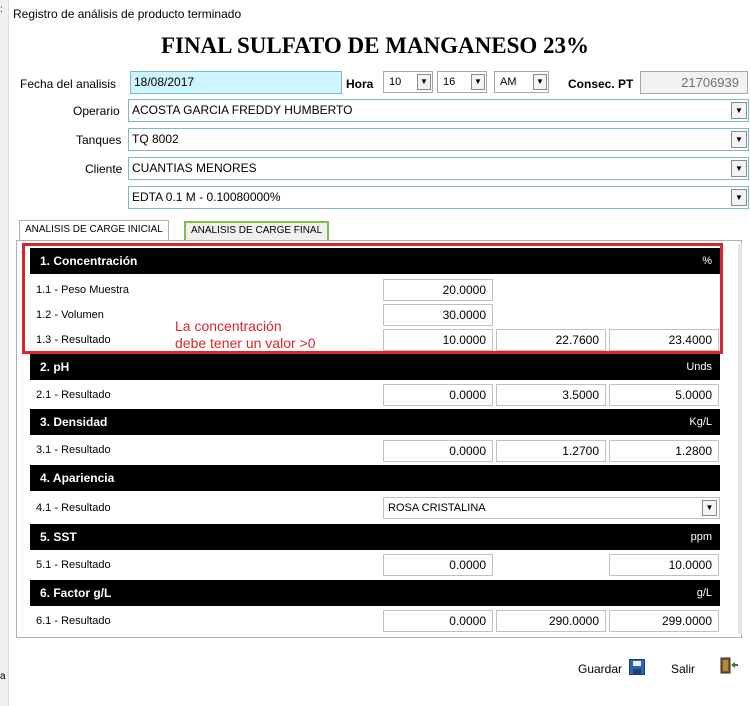 This screenshot has height=706, width=750. What do you see at coordinates (375, 422) in the screenshot?
I see `section-densidad: 3. Densidad Kg/L` at bounding box center [375, 422].